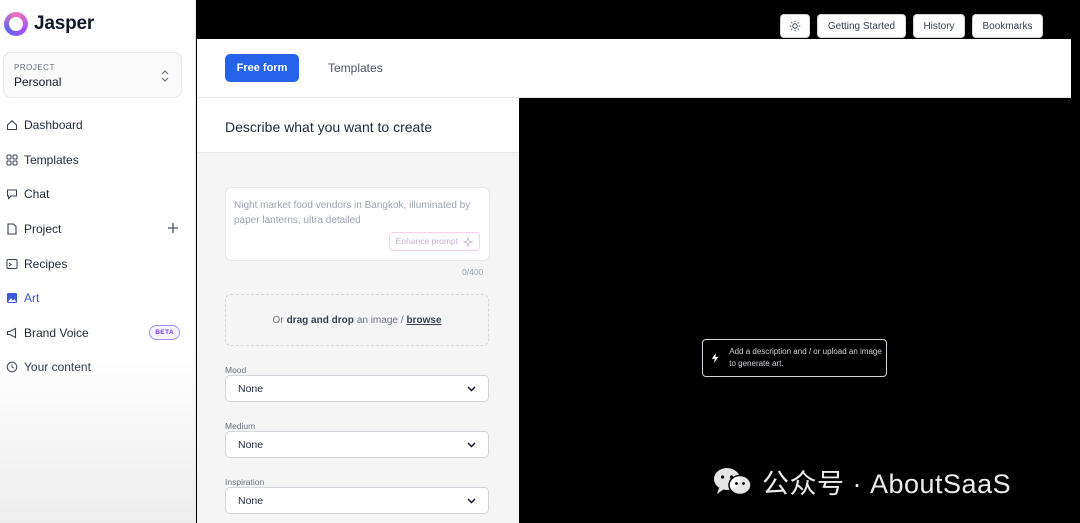 The height and width of the screenshot is (523, 1080). I want to click on medium-value: None, so click(251, 444).